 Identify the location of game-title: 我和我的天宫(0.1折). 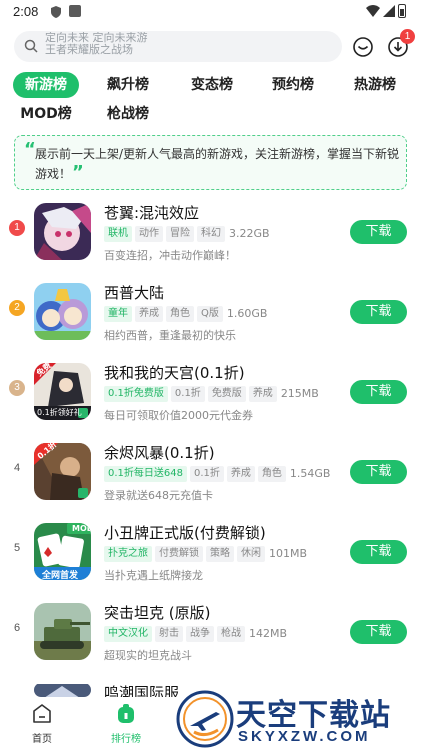
(174, 373).